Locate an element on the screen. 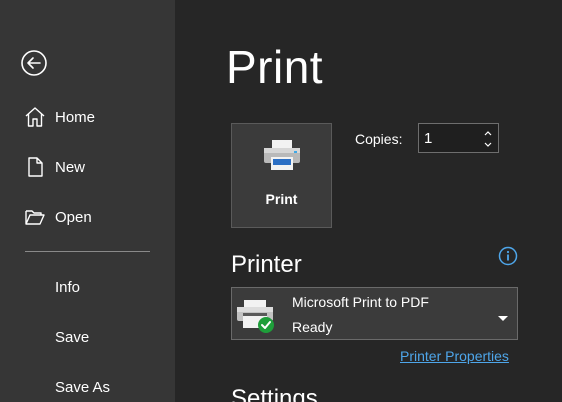  selected-printer-name: Microsoft Print to PDF is located at coordinates (360, 302).